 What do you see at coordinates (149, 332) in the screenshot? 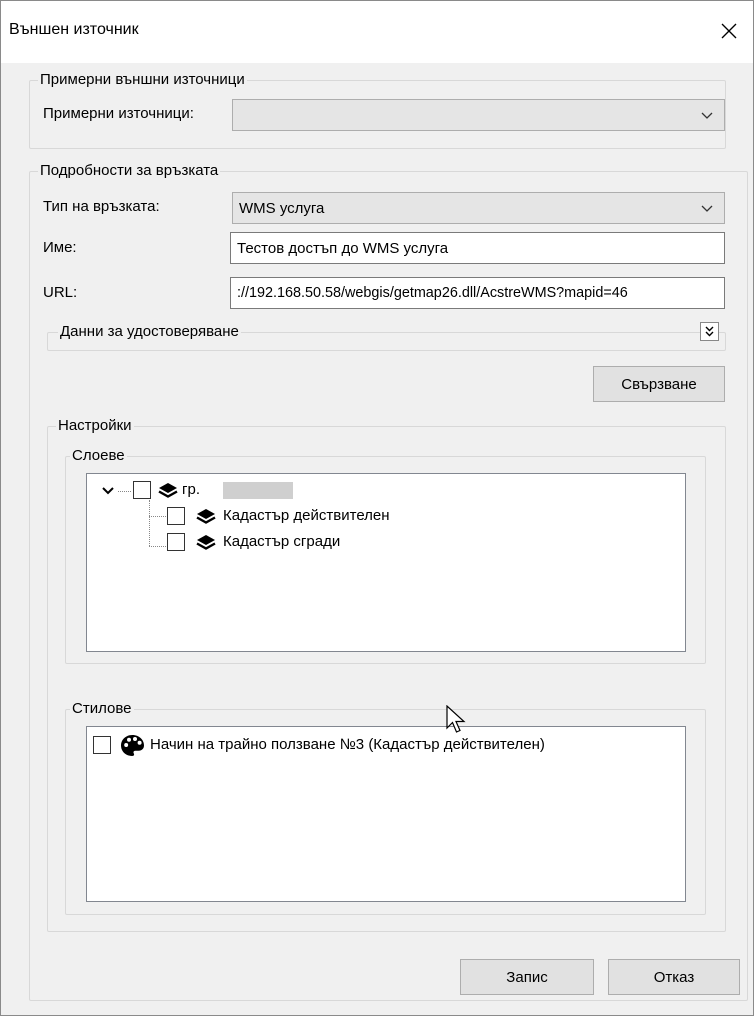
I see `auth-legend: Данни за удостоверяване` at bounding box center [149, 332].